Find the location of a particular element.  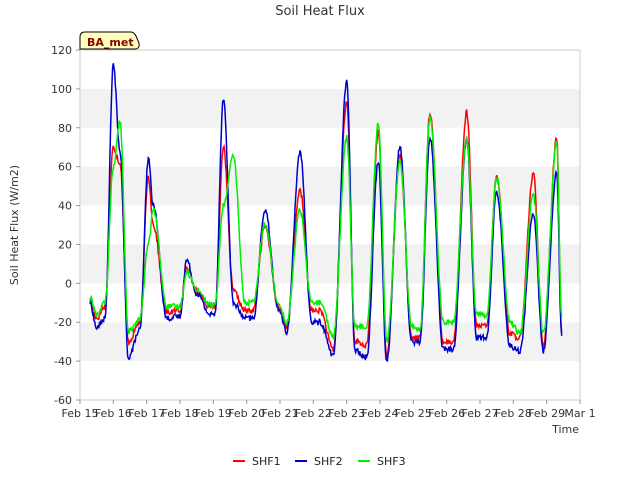

legend-label-shf2: SHF2 is located at coordinates (328, 461).